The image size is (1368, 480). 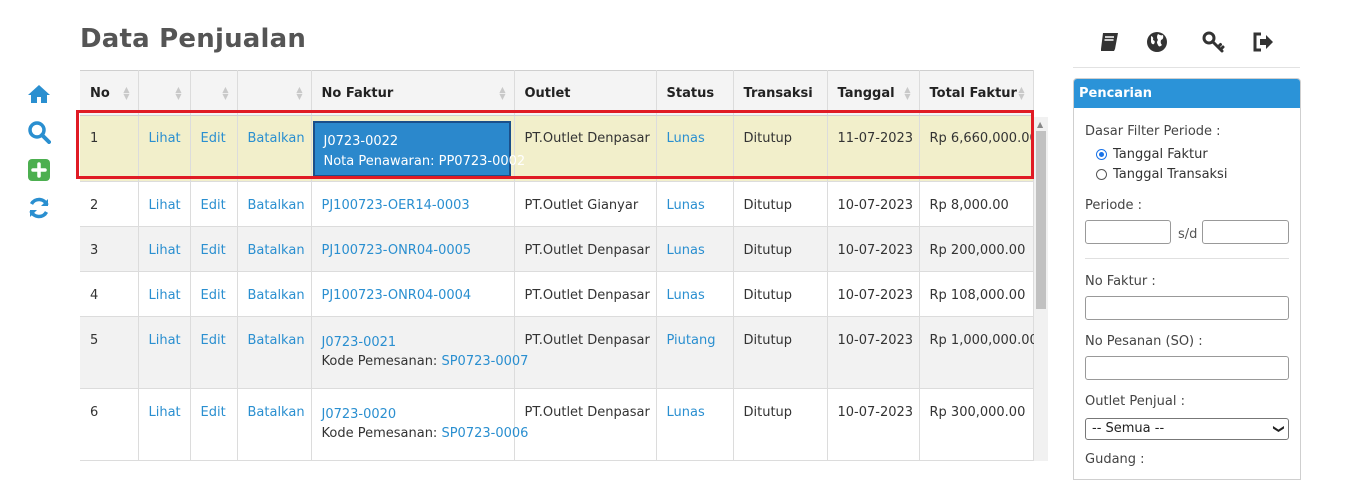 What do you see at coordinates (1152, 154) in the screenshot?
I see `radio-tanggal-faktur: Tanggal Faktur` at bounding box center [1152, 154].